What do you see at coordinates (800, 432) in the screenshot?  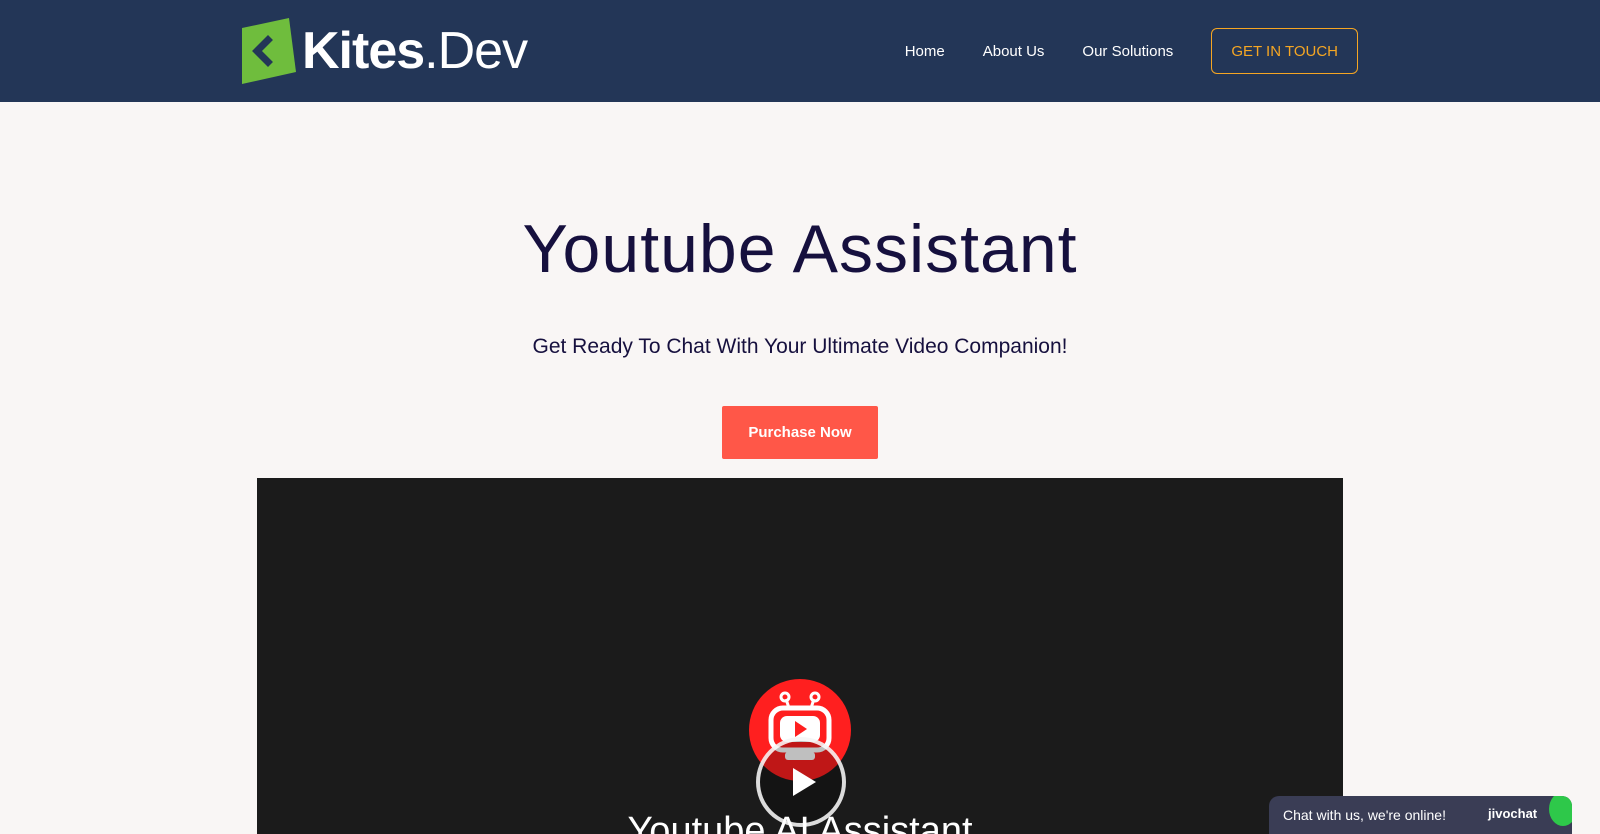 I see `purchase-now-button: Purchase Now` at bounding box center [800, 432].